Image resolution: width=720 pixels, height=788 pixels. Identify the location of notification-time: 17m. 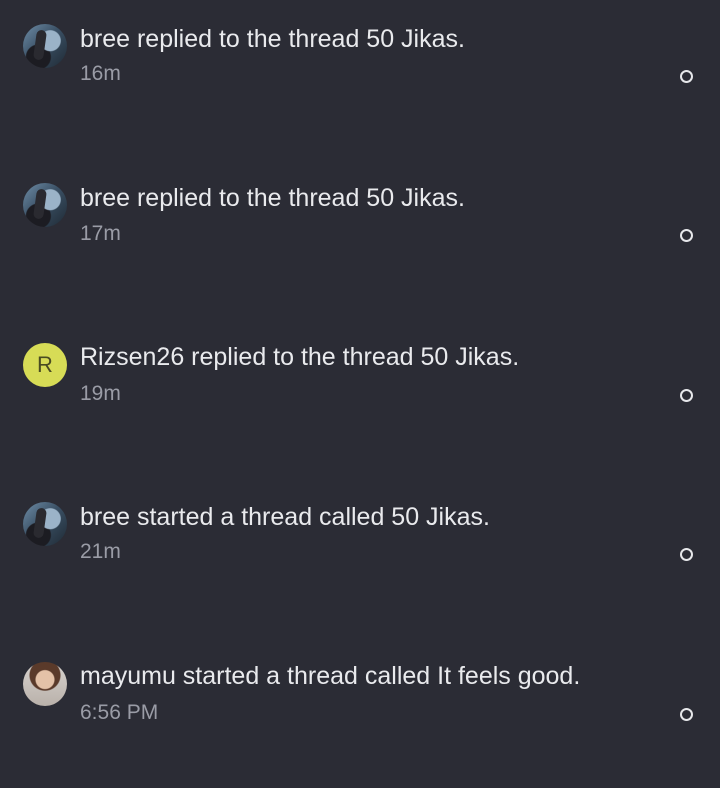
(100, 233).